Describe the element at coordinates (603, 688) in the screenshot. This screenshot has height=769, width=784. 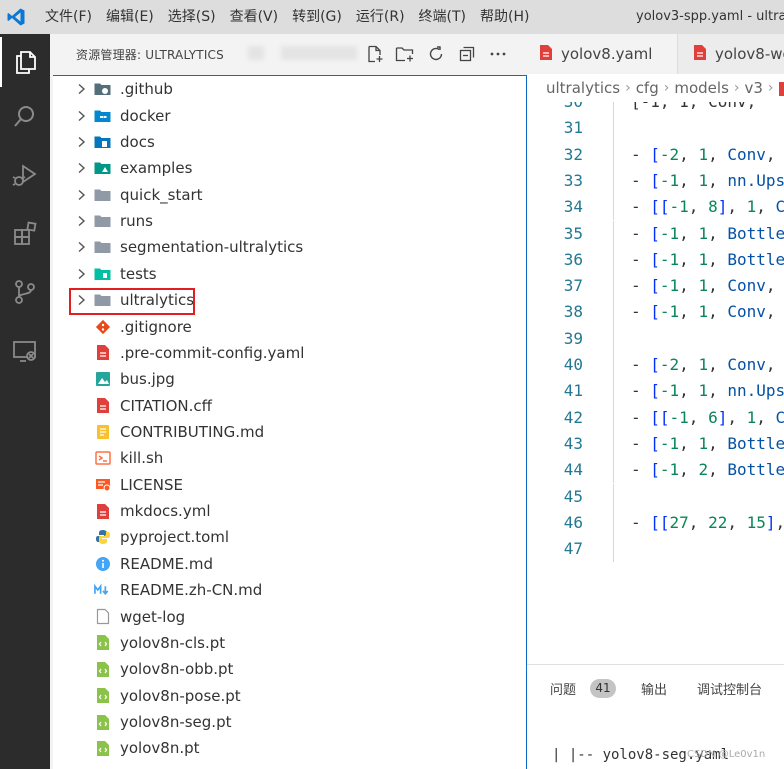
I see `problems-count-badge: 41` at that location.